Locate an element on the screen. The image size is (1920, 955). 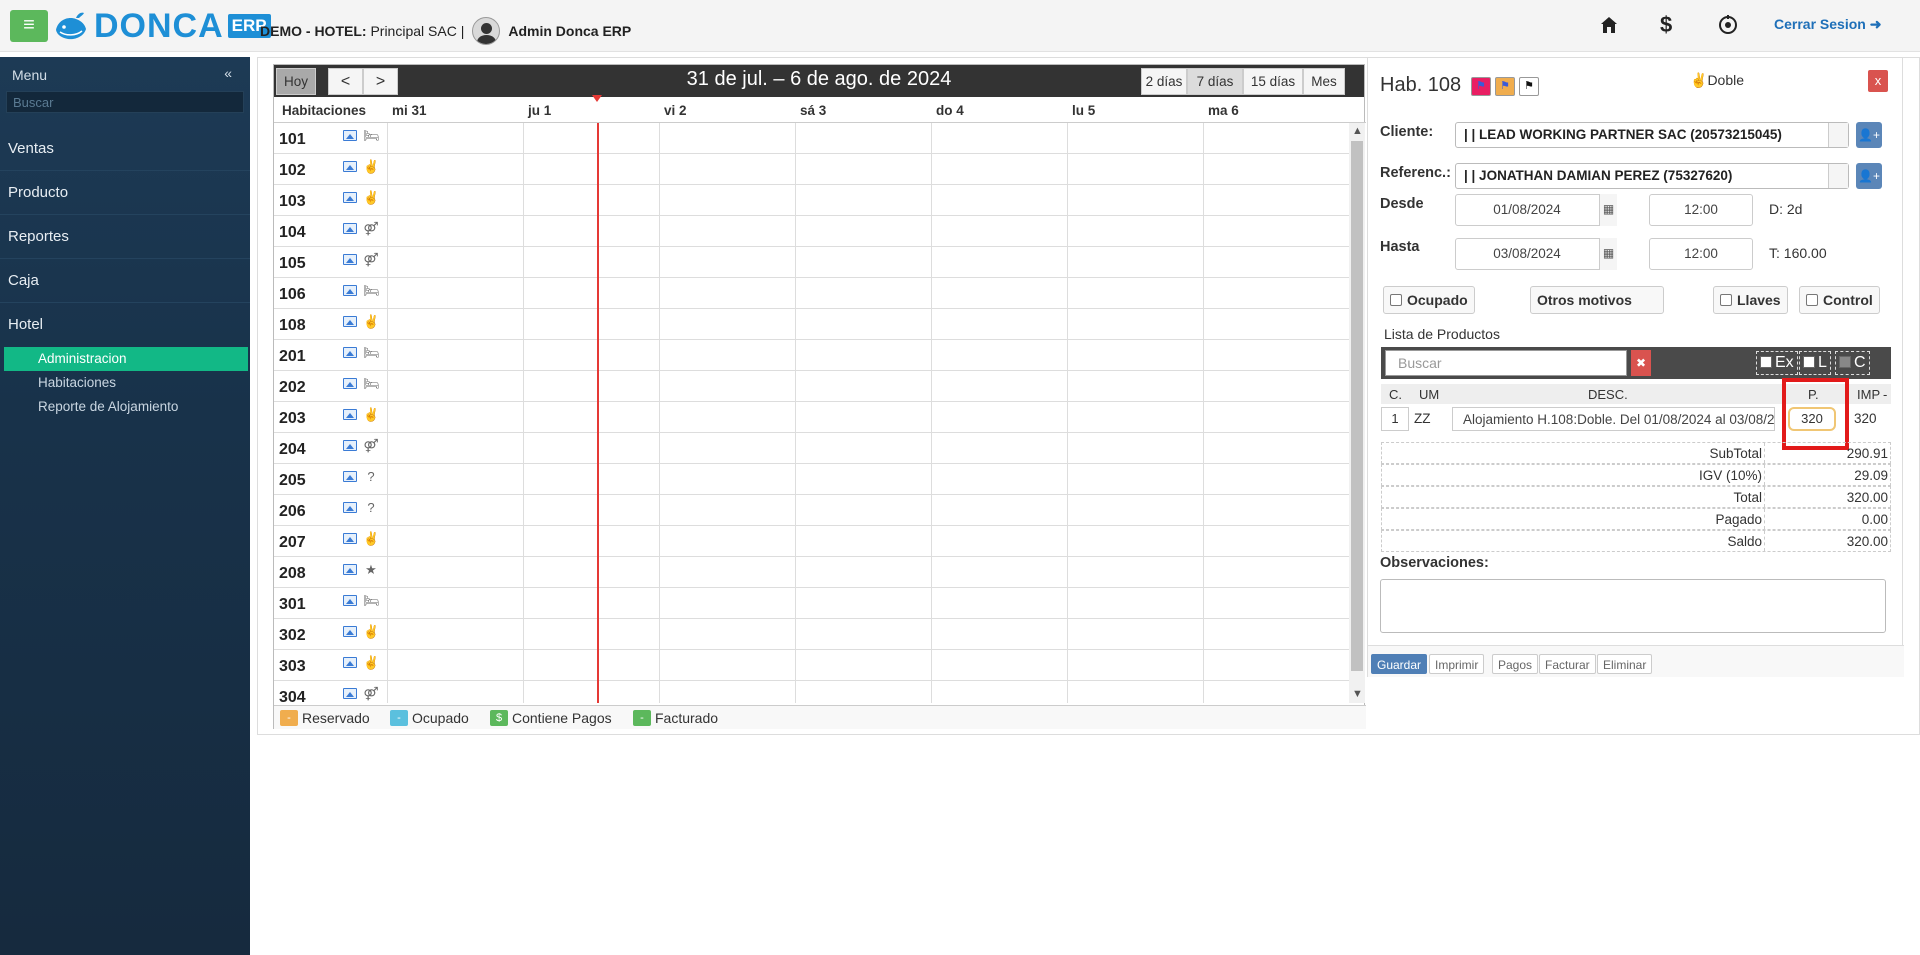
room-row: 302 ✌ is located at coordinates (811, 634).